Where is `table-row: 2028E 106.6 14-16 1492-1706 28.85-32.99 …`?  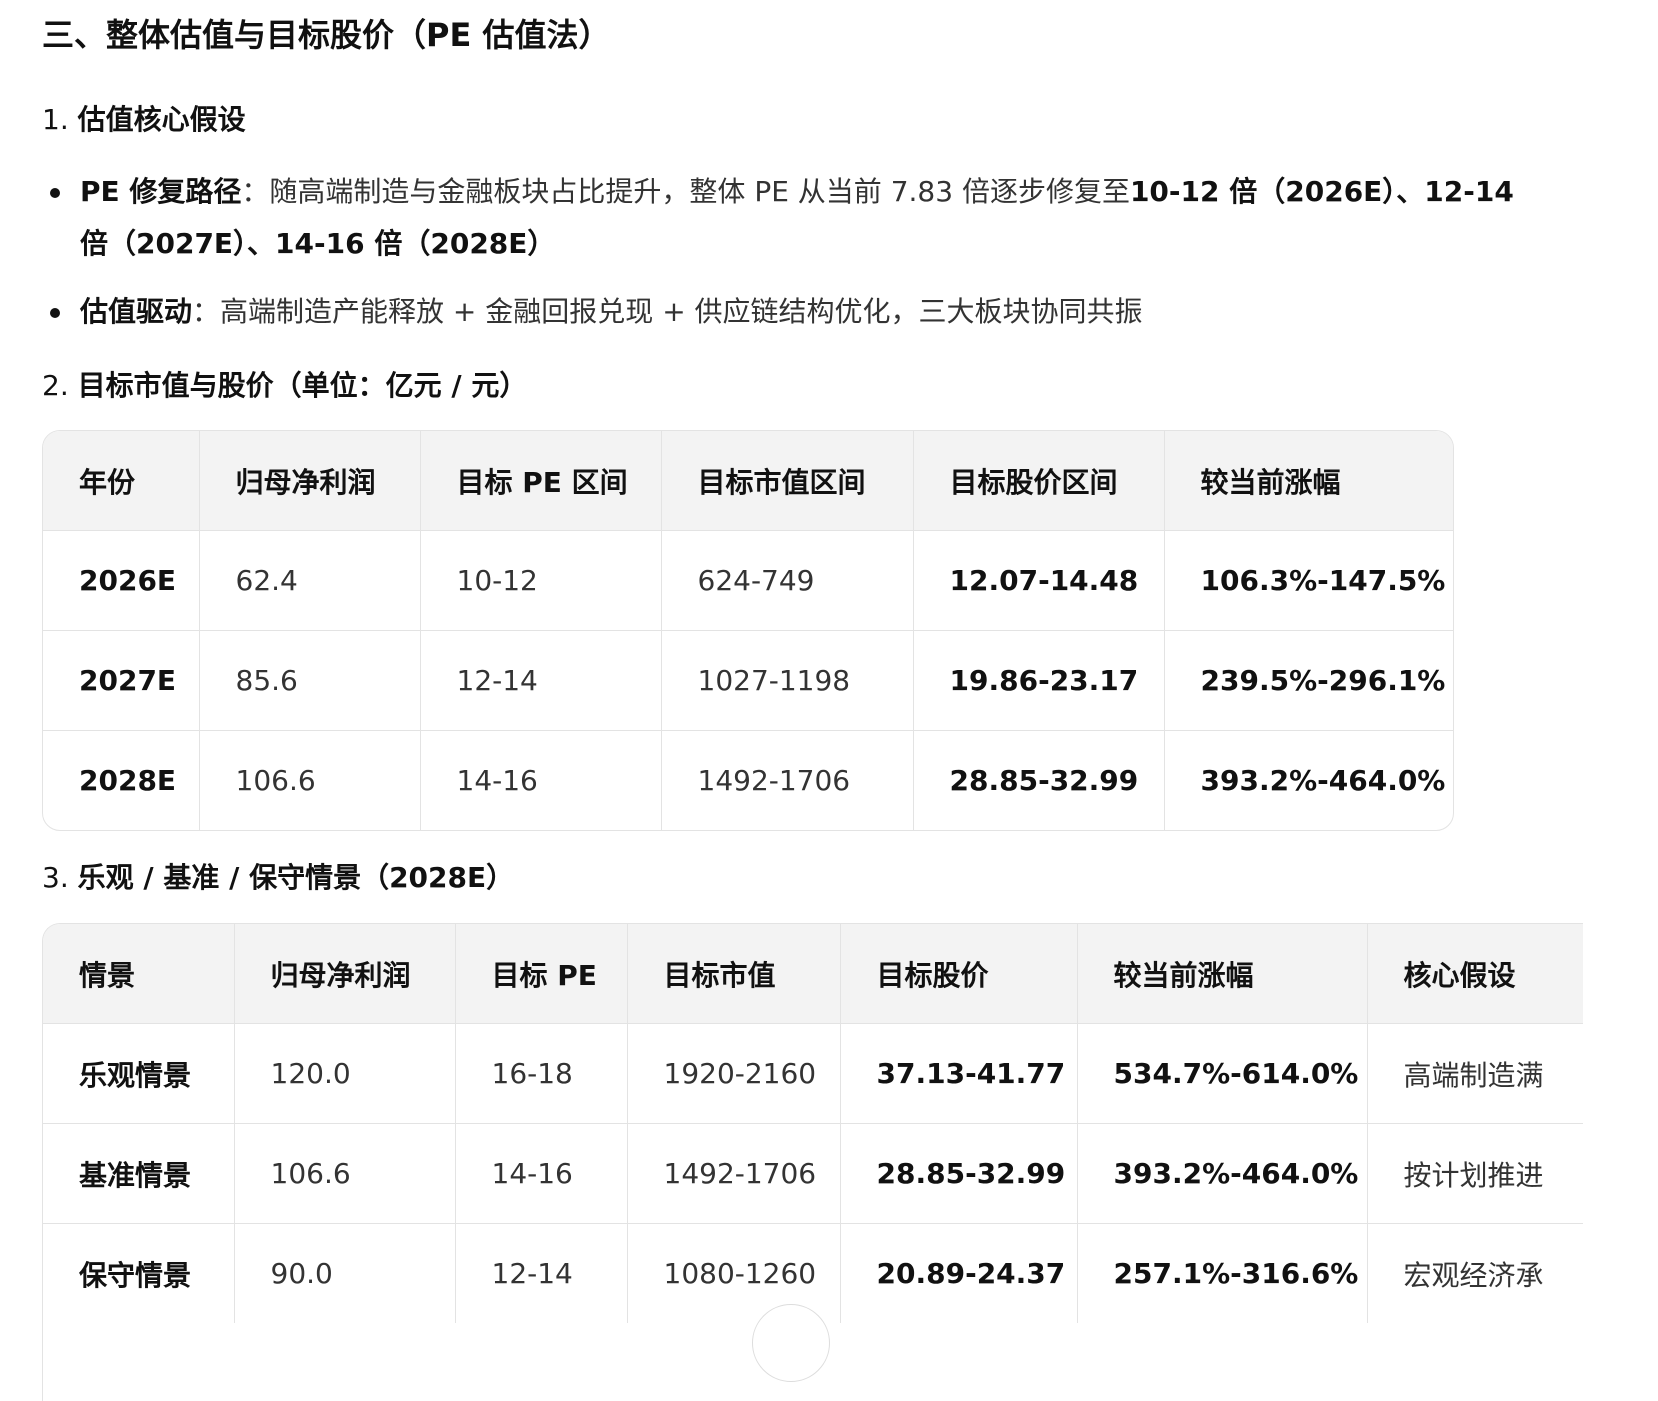
table-row: 2028E 106.6 14-16 1492-1706 28.85-32.99 … is located at coordinates (748, 780).